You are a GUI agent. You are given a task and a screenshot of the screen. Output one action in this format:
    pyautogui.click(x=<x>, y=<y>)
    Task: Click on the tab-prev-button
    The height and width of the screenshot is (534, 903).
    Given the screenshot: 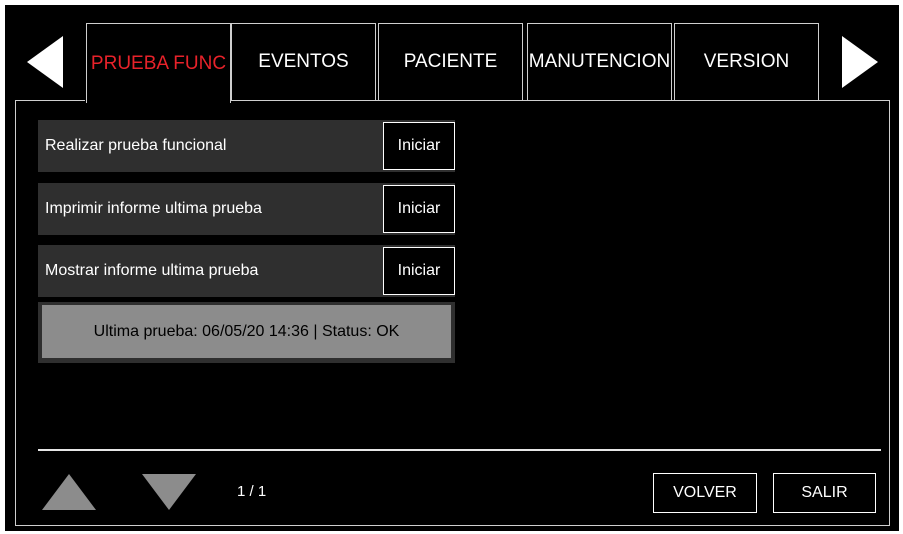 What is the action you would take?
    pyautogui.click(x=45, y=62)
    